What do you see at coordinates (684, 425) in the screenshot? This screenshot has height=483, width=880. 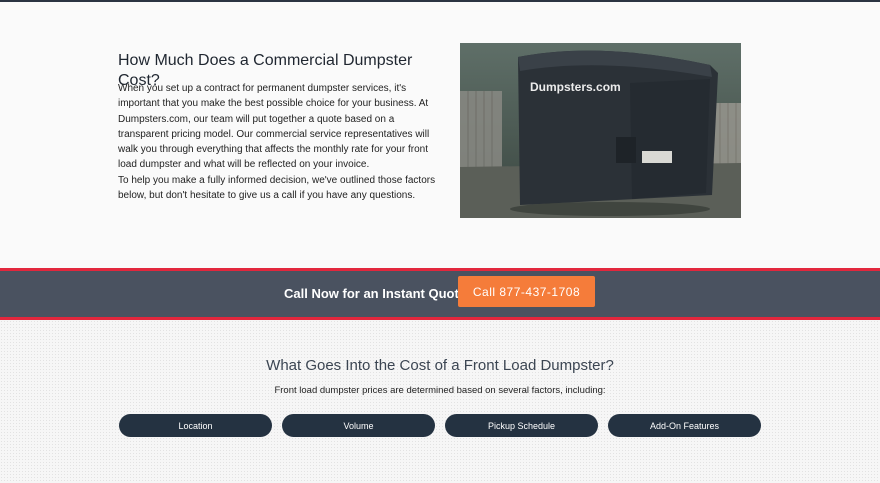 I see `factor-pill-add-on-features: Add-On Features` at bounding box center [684, 425].